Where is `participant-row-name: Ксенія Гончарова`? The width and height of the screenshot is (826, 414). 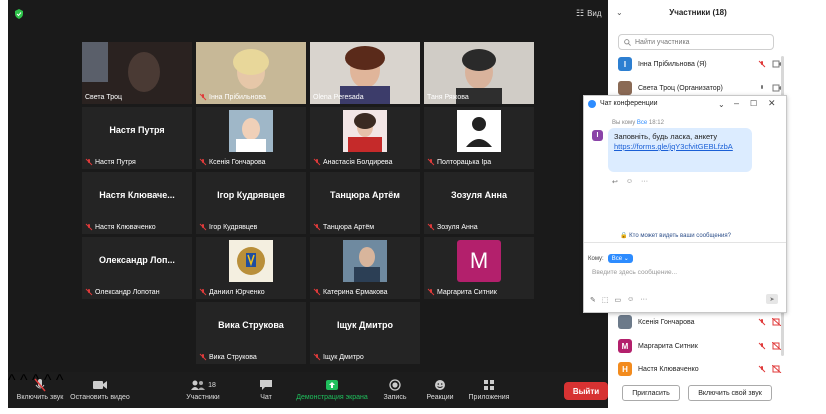 participant-row-name: Ксенія Гончарова is located at coordinates (666, 322).